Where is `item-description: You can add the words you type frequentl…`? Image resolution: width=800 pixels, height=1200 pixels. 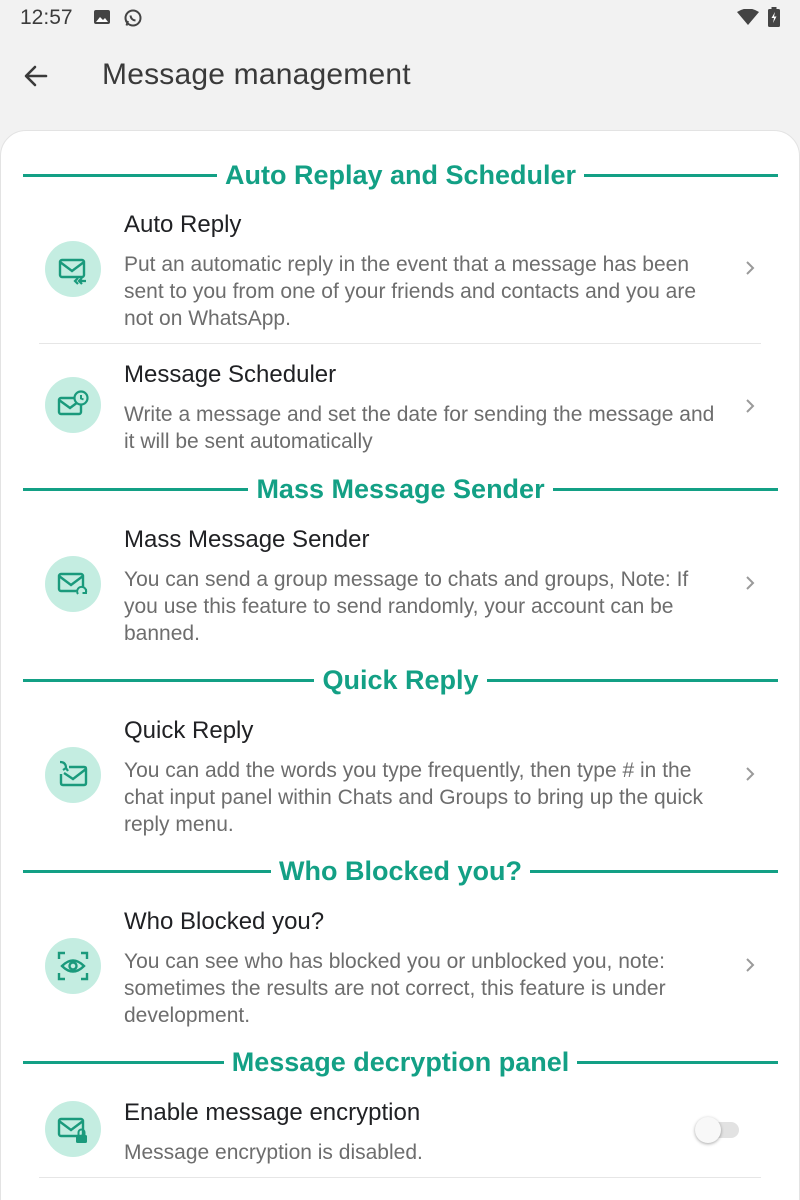
item-description: You can add the words you type frequentl… is located at coordinates (414, 797).